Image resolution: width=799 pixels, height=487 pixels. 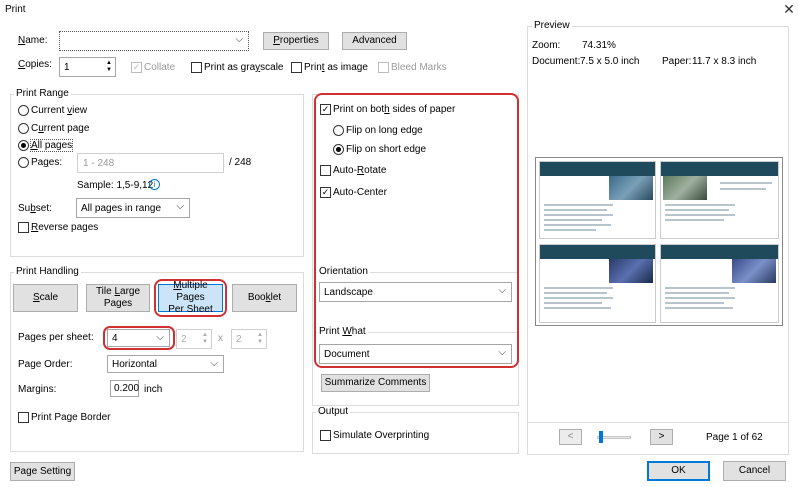 I want to click on printer-select: ⌵, so click(x=154, y=41).